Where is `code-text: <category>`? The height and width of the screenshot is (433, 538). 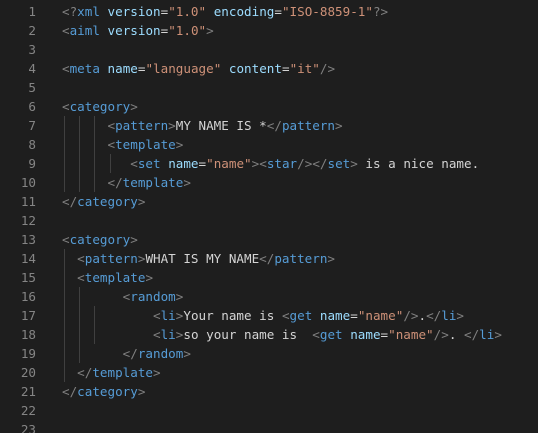
code-text: <category> is located at coordinates (100, 239).